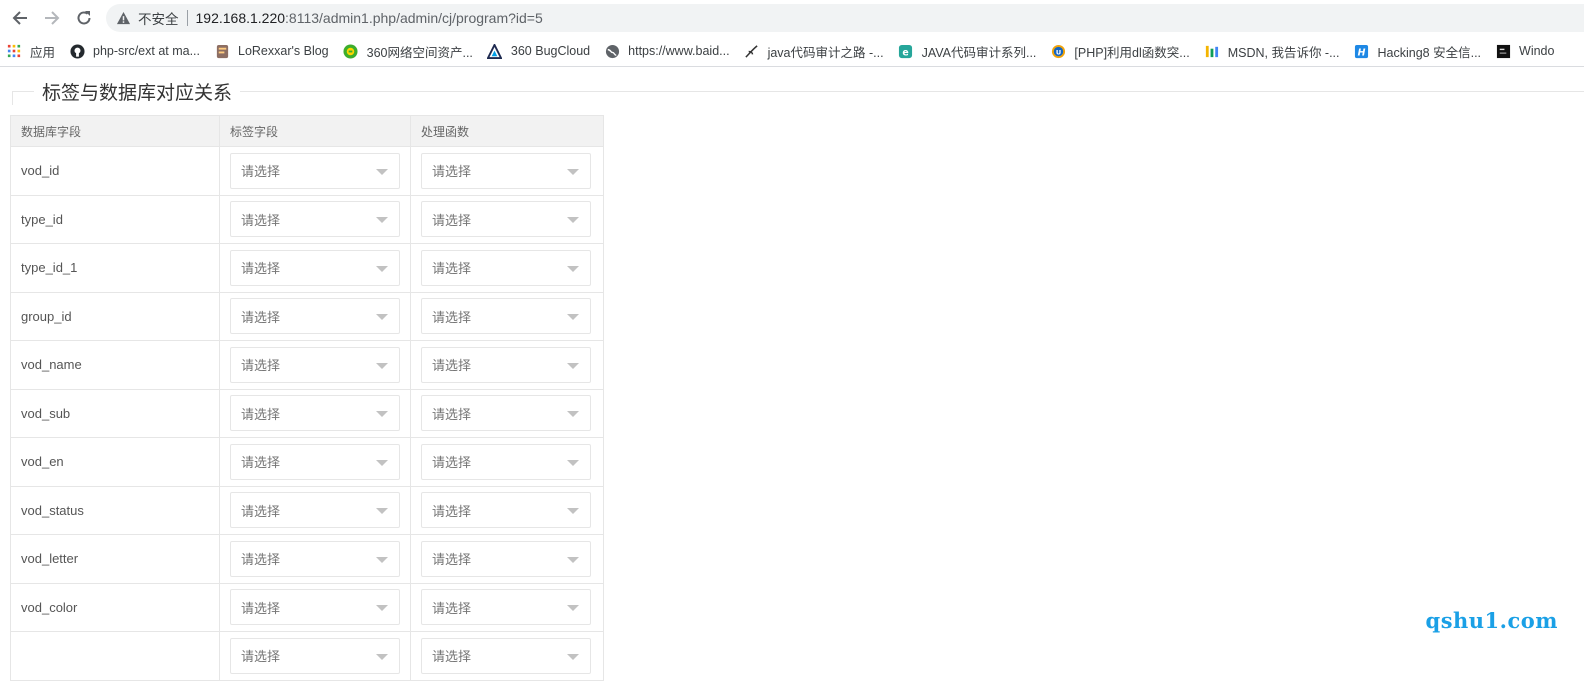 The width and height of the screenshot is (1584, 681). What do you see at coordinates (115, 510) in the screenshot?
I see `db-field-name: vod_status` at bounding box center [115, 510].